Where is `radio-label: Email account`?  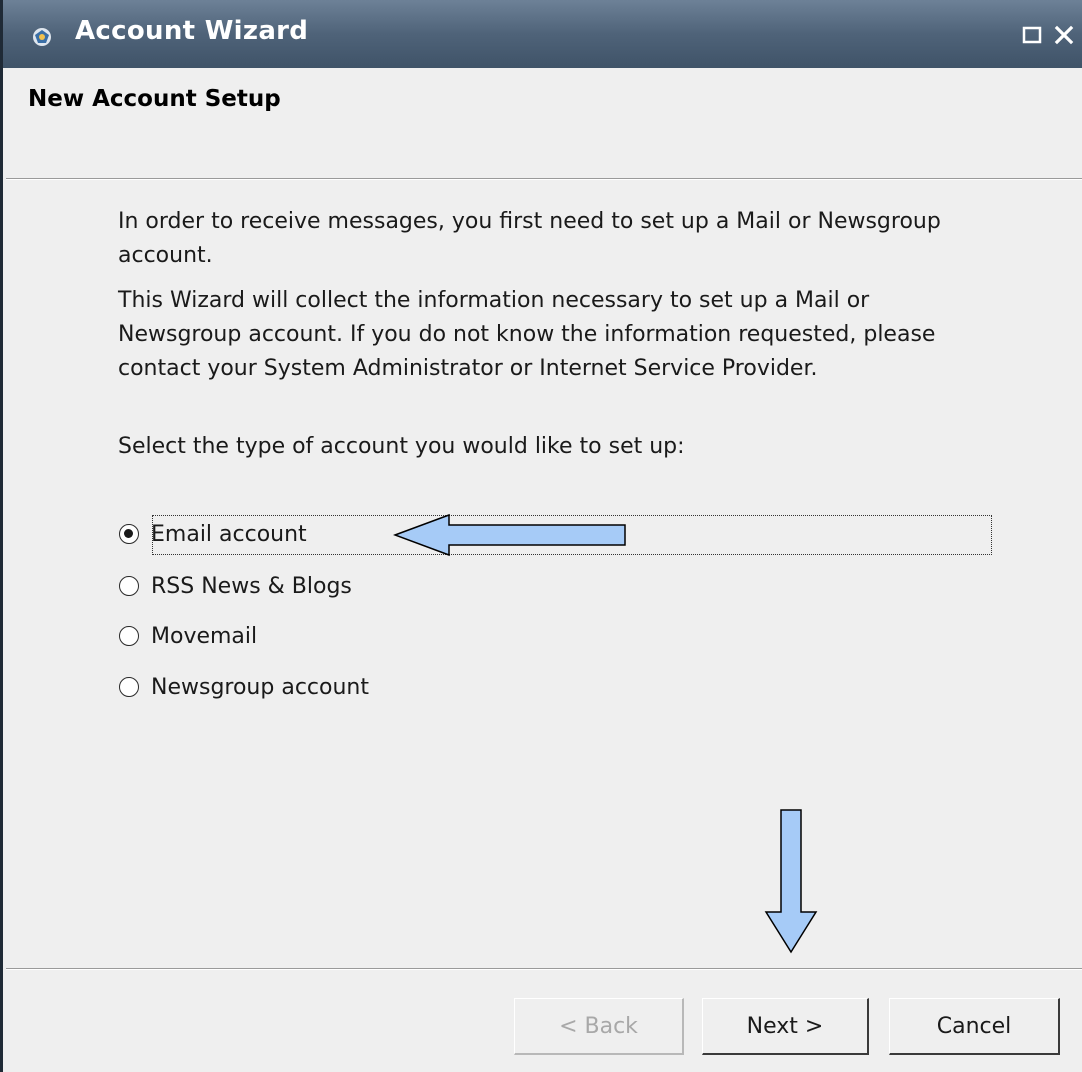
radio-label: Email account is located at coordinates (229, 534).